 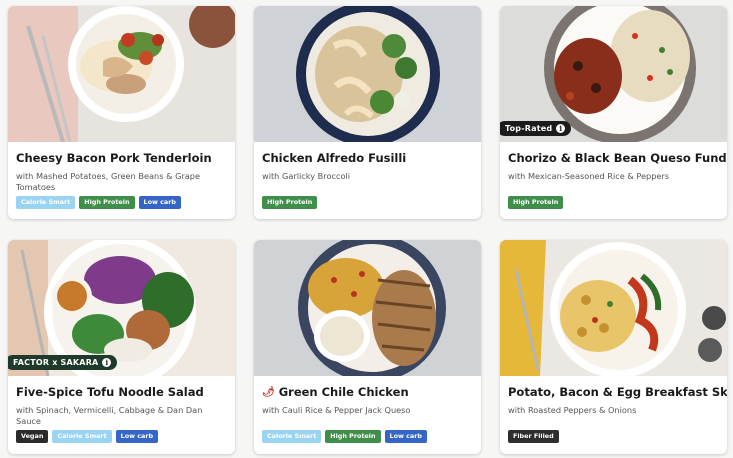 What do you see at coordinates (334, 158) in the screenshot?
I see `meal-title-text: Chicken Alfredo Fusilli` at bounding box center [334, 158].